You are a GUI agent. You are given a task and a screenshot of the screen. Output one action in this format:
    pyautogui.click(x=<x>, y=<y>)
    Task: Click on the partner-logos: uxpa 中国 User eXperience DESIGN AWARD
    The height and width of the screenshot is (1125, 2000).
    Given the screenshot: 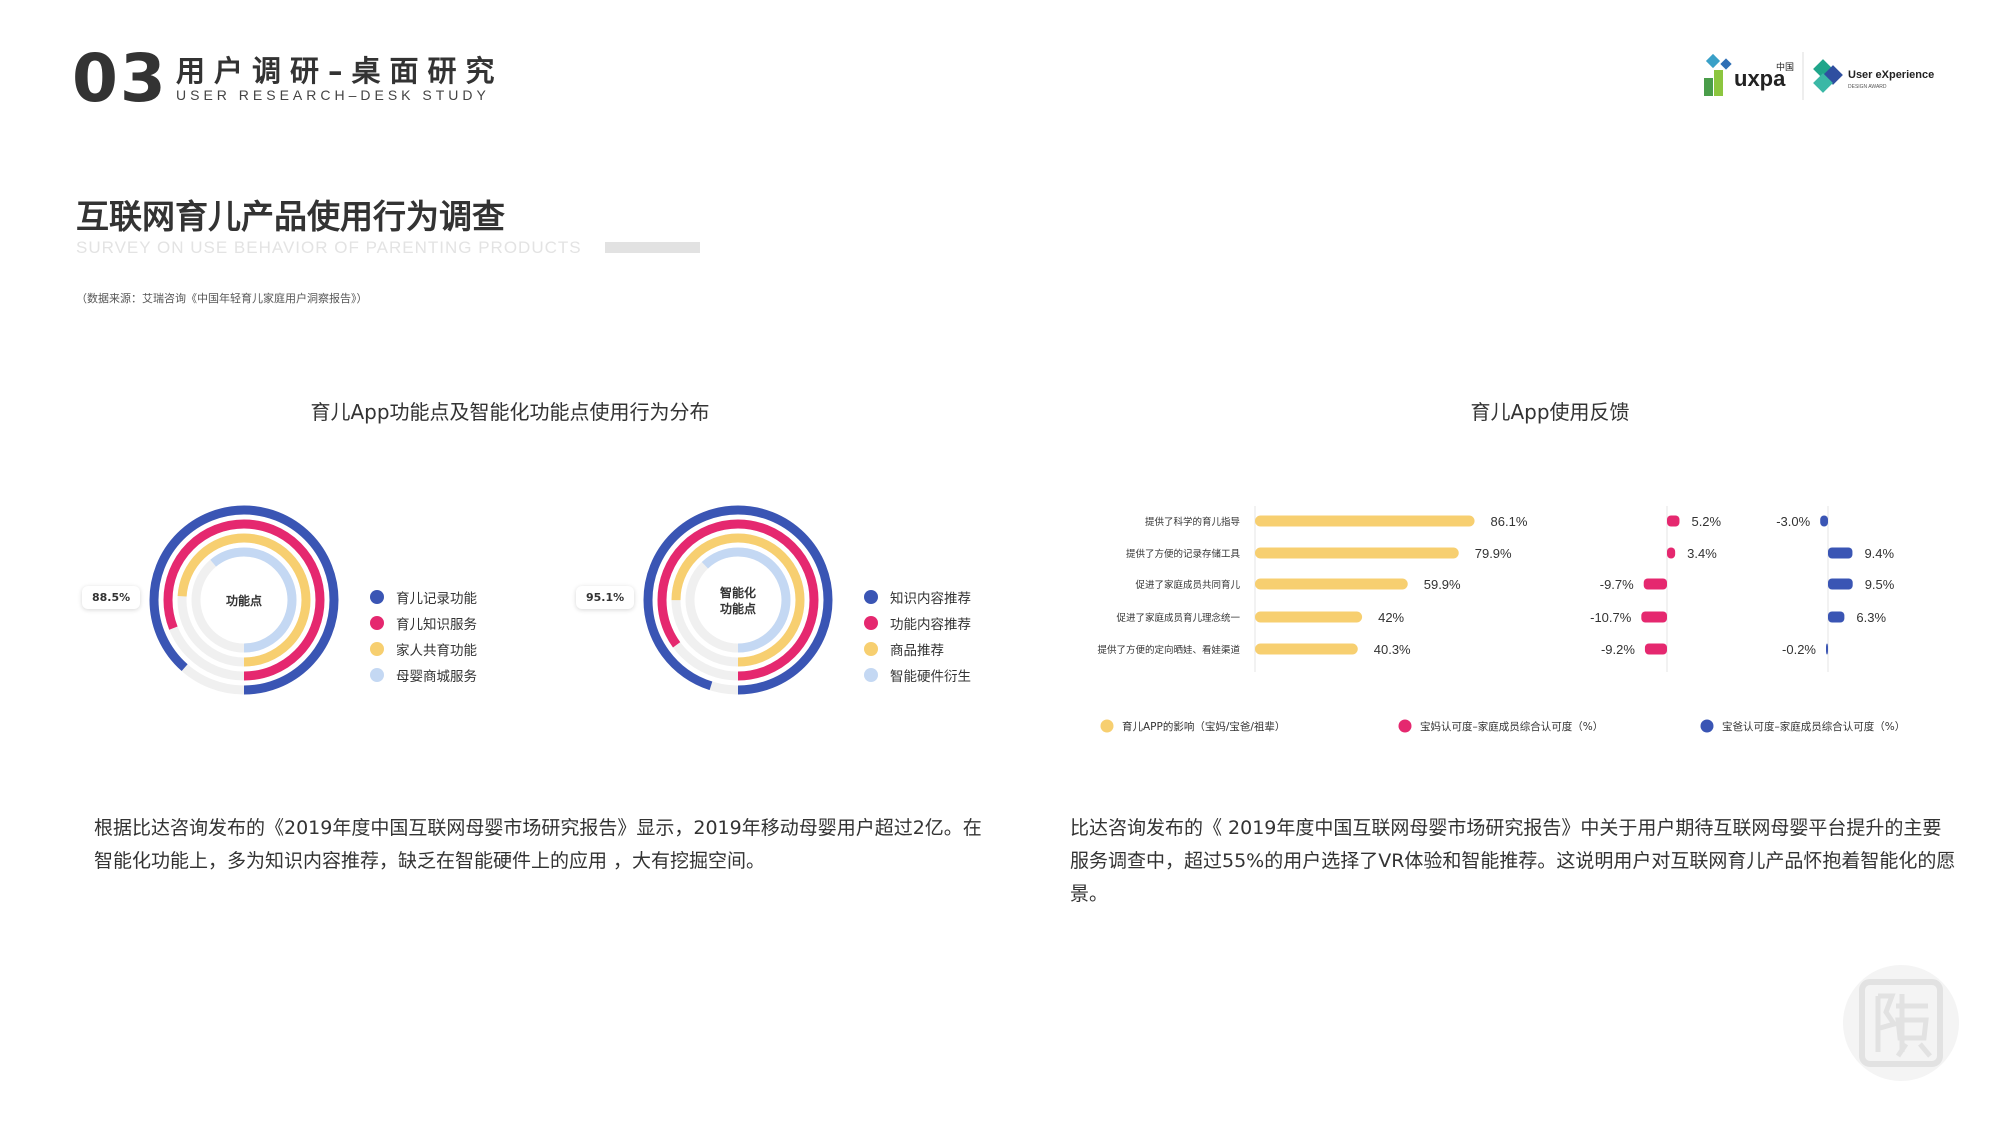 What is the action you would take?
    pyautogui.click(x=1820, y=76)
    